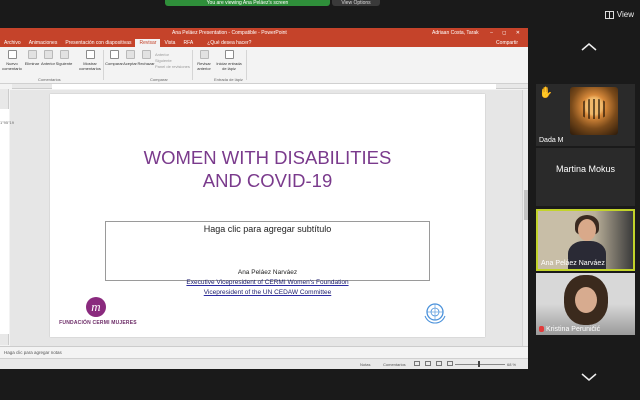 The width and height of the screenshot is (640, 400). What do you see at coordinates (130, 63) in the screenshot?
I see `ribbon-label: Aceptar` at bounding box center [130, 63].